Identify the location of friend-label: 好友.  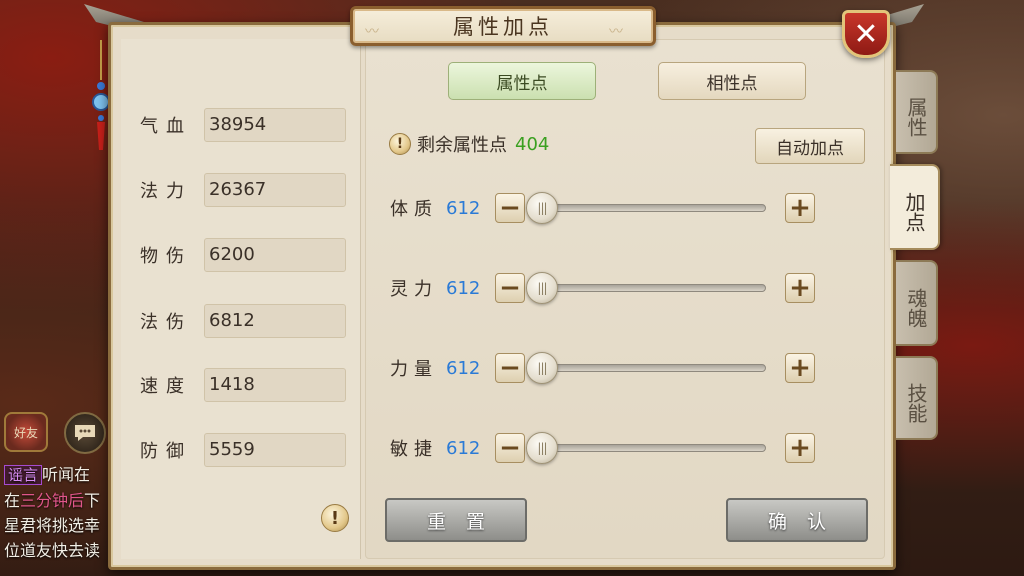
(25, 432).